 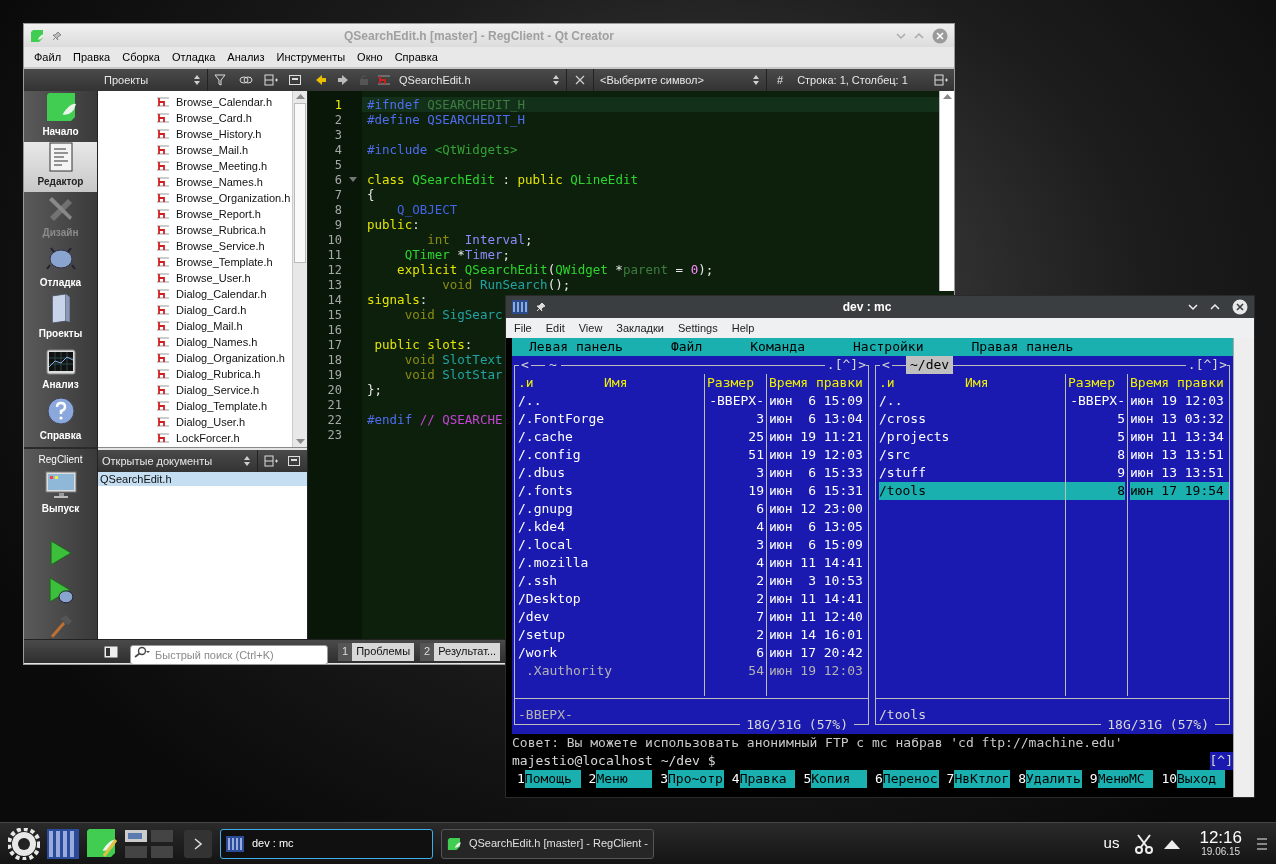 What do you see at coordinates (60, 370) in the screenshot?
I see `mode-button: Анализ` at bounding box center [60, 370].